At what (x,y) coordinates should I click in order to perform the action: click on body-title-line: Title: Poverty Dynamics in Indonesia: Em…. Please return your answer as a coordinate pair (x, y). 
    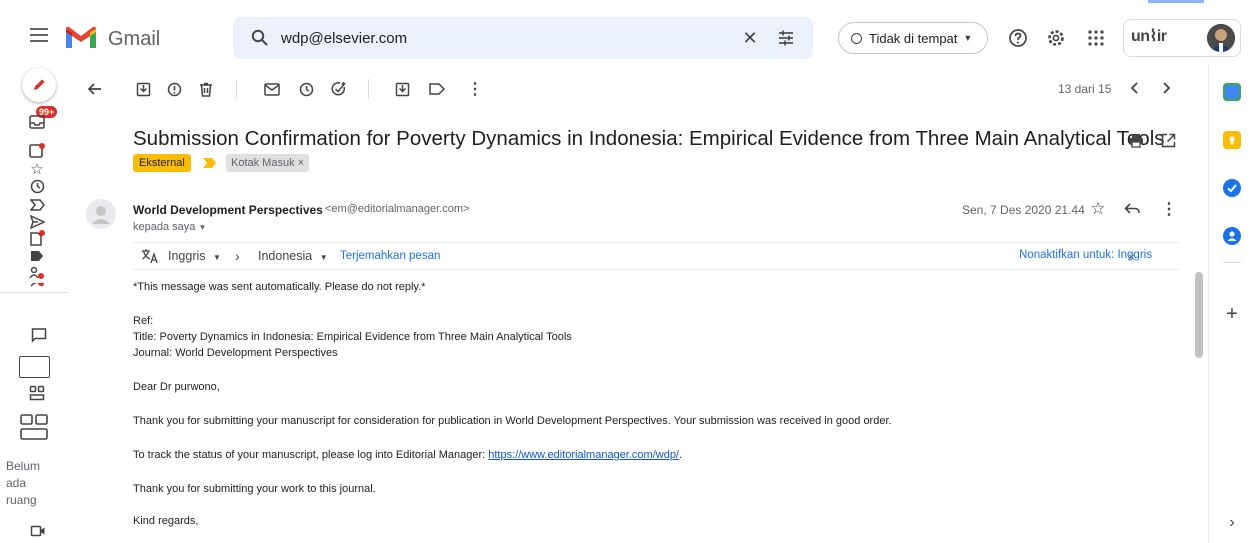
    Looking at the image, I should click on (352, 337).